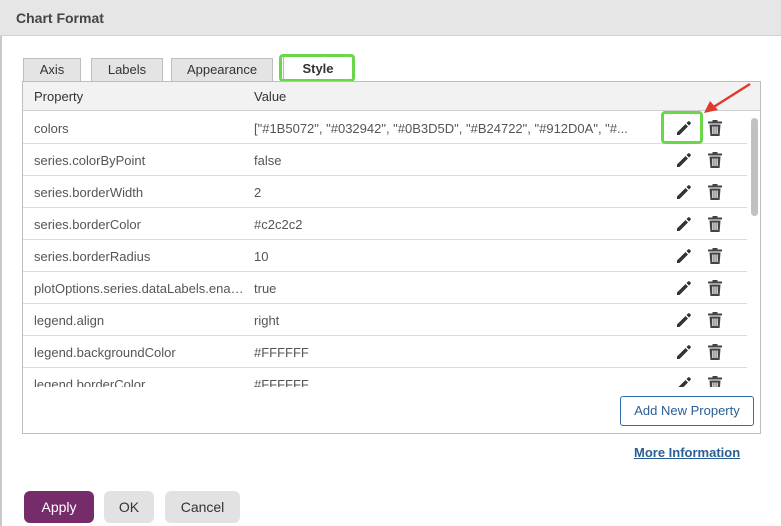 This screenshot has width=781, height=526. I want to click on value-column-header: Value, so click(270, 96).